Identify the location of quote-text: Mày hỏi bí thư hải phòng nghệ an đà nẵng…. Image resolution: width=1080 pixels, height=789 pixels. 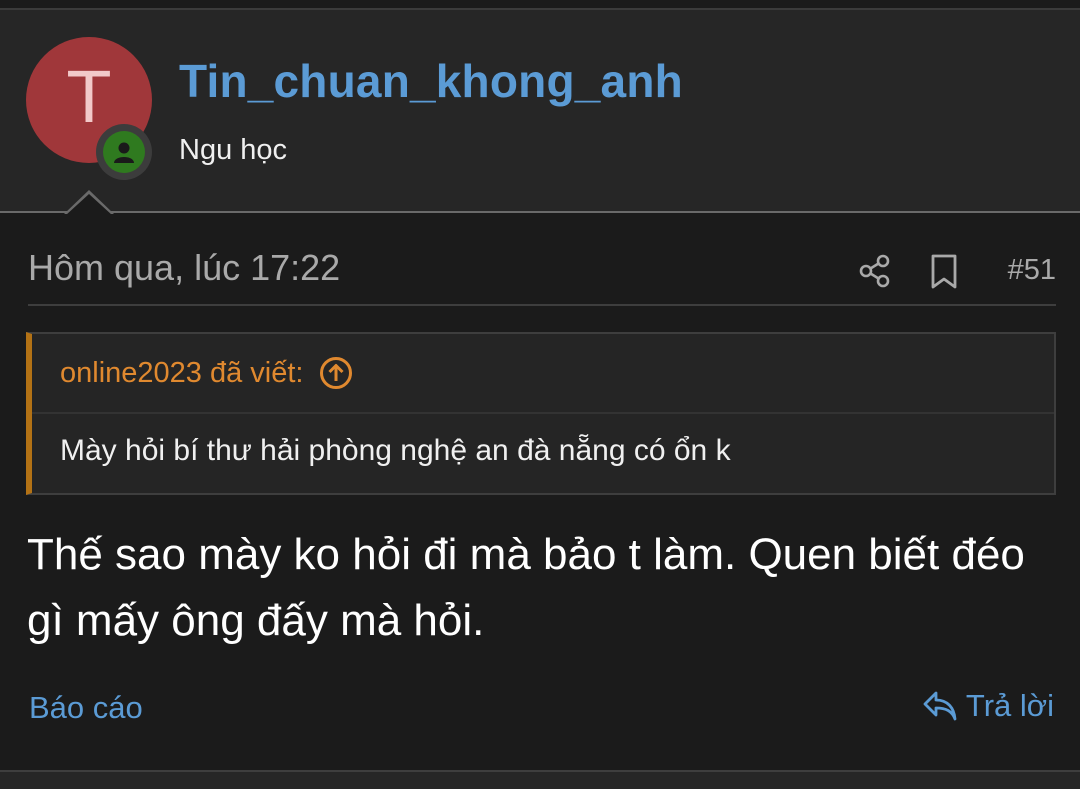
(395, 450).